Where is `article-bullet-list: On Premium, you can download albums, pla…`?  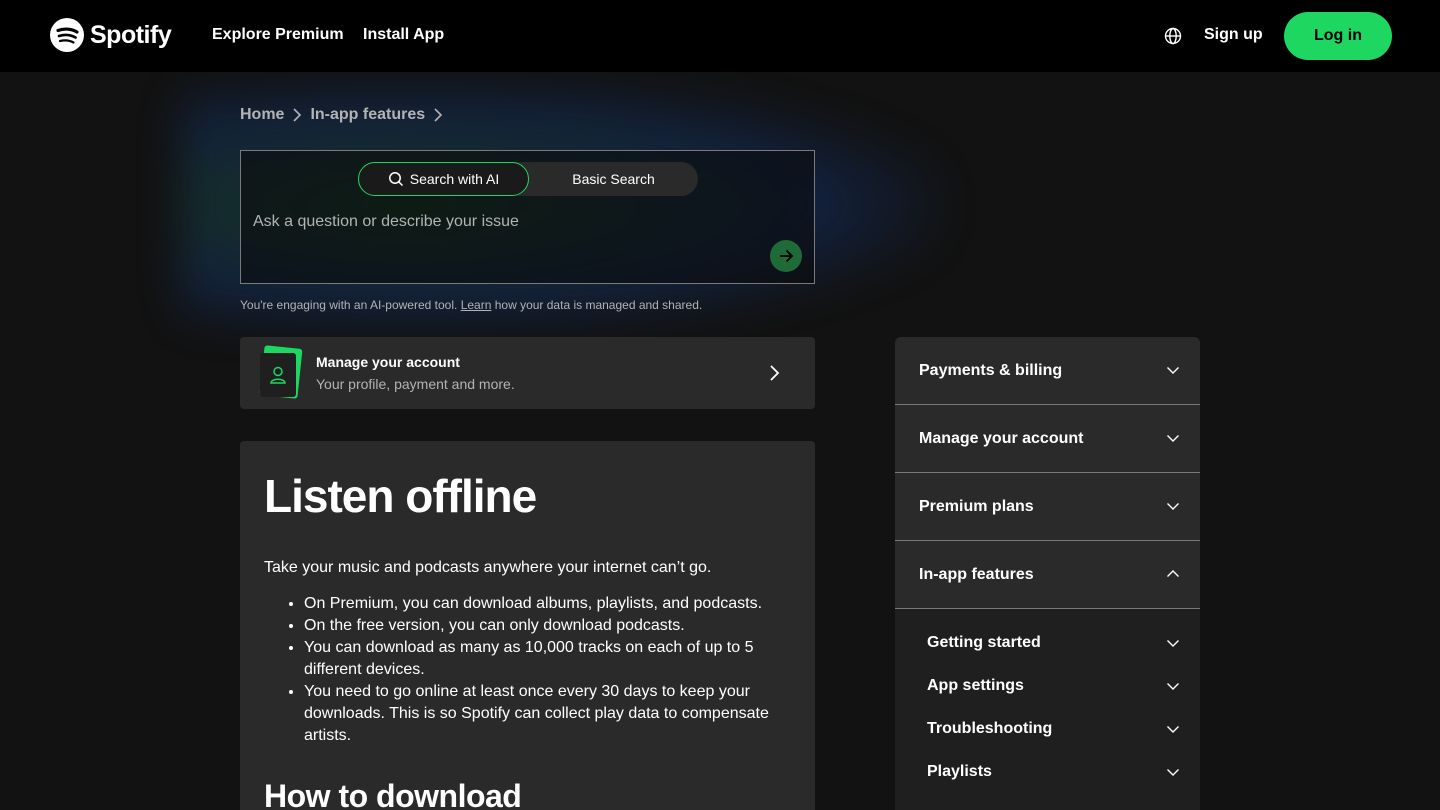
article-bullet-list: On Premium, you can download albums, pla… is located at coordinates (549, 670).